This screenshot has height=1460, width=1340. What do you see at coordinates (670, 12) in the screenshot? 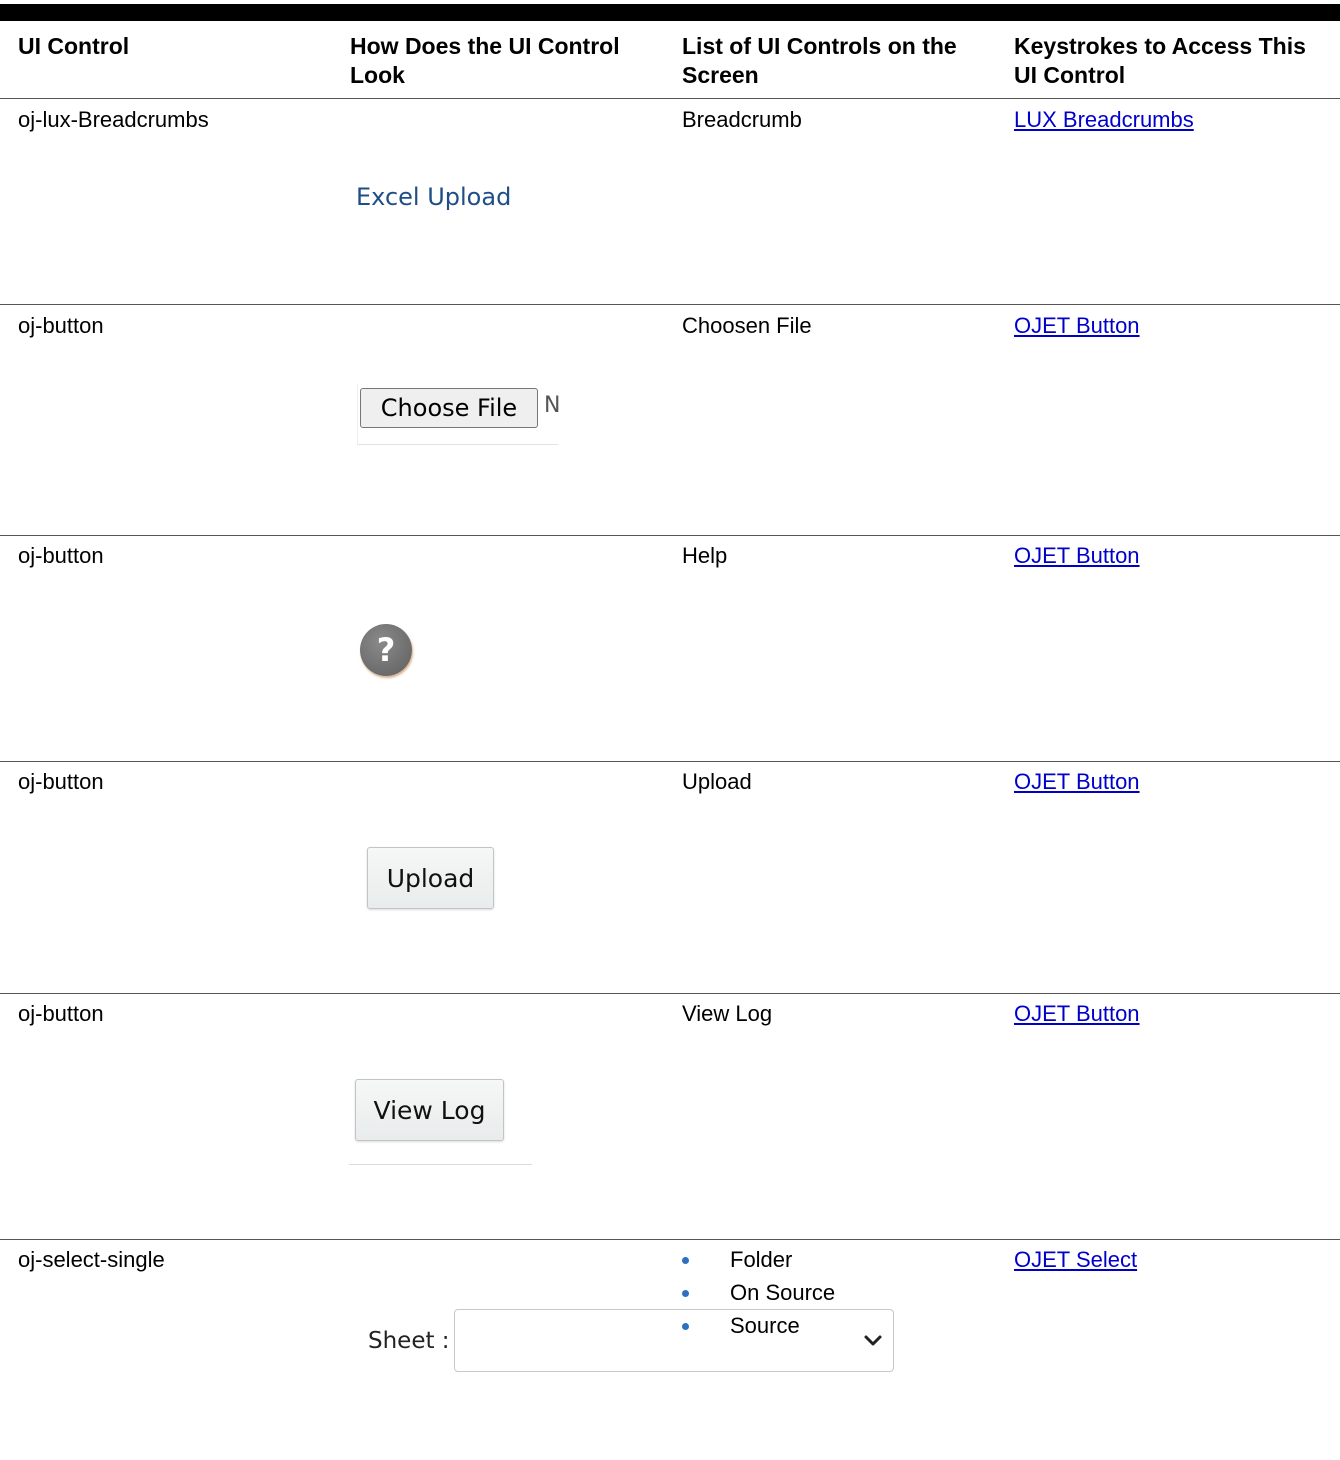
I see `top-rule` at bounding box center [670, 12].